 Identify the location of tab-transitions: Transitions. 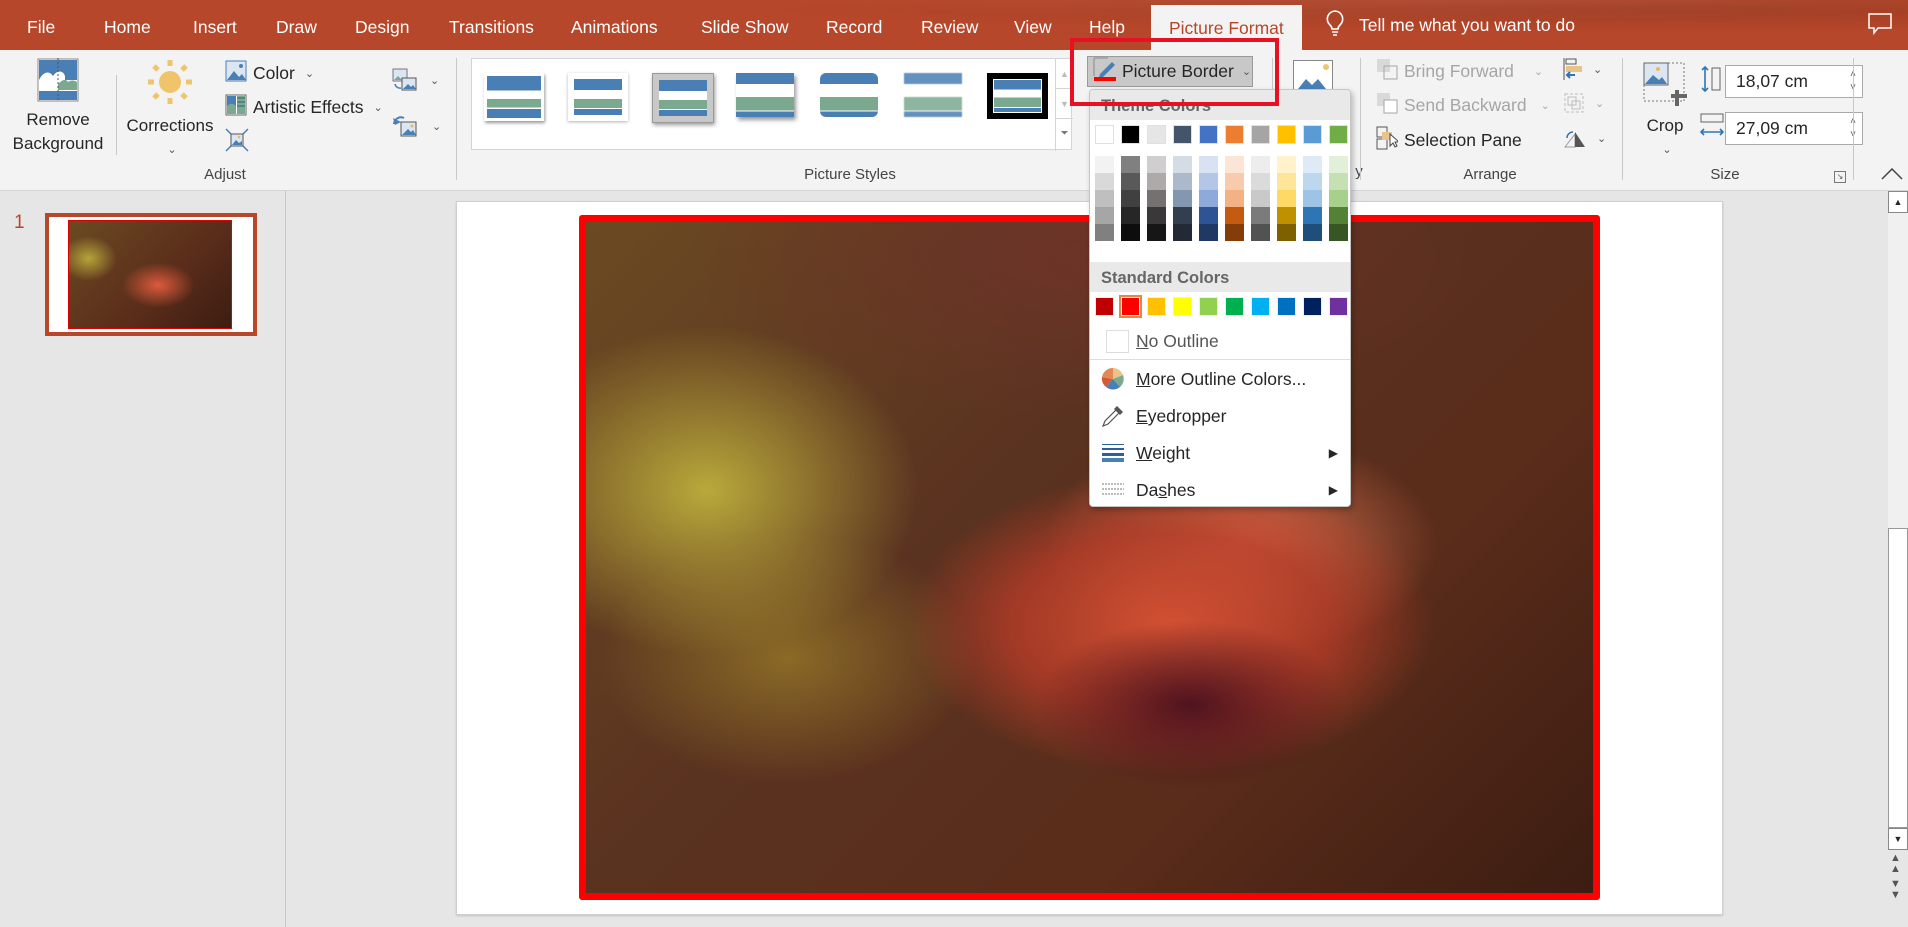
(491, 25).